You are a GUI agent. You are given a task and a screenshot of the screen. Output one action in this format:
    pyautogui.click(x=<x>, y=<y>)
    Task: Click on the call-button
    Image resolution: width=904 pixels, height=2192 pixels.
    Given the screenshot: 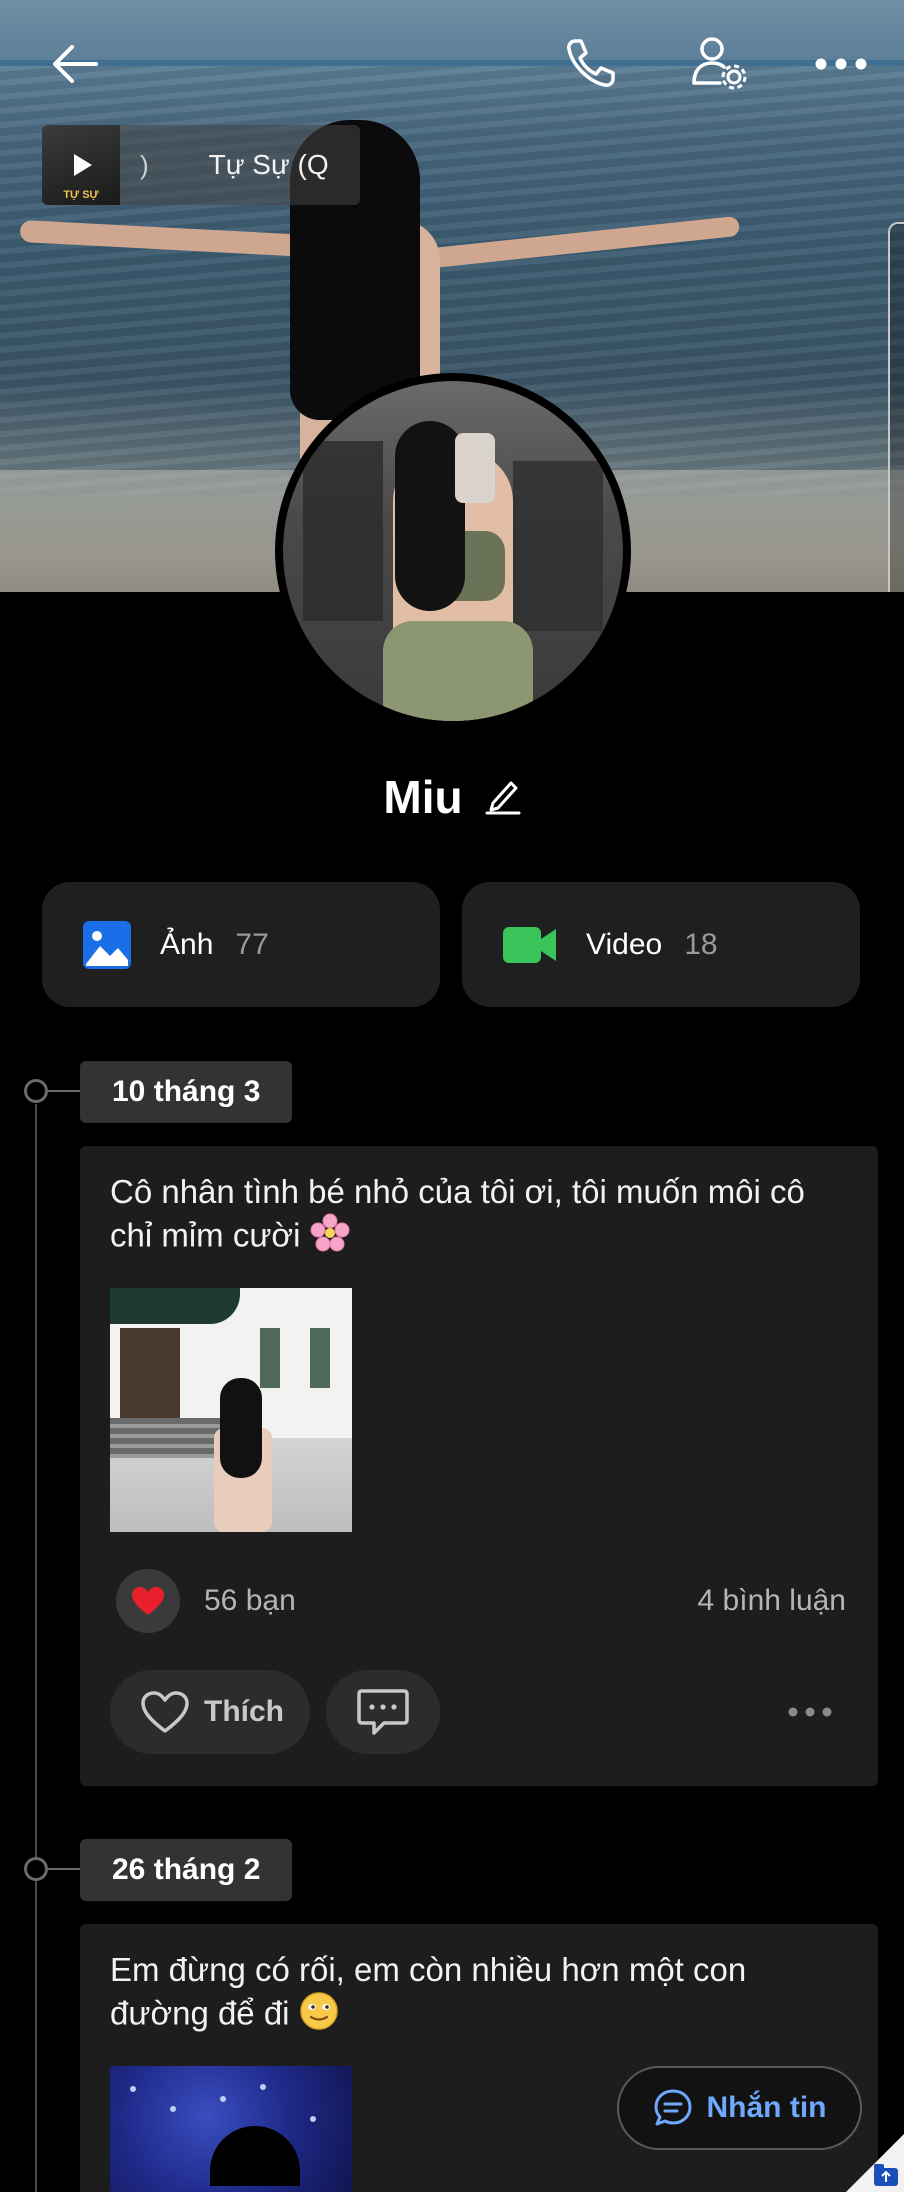 What is the action you would take?
    pyautogui.click(x=591, y=63)
    